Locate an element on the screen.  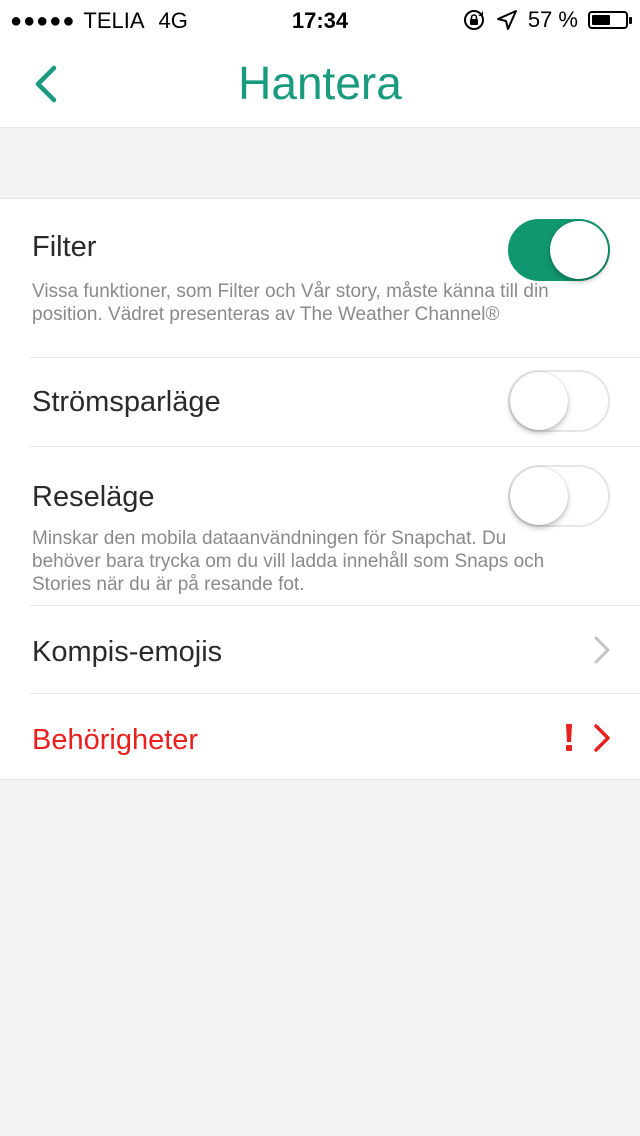
travel-mode-toggle is located at coordinates (559, 496).